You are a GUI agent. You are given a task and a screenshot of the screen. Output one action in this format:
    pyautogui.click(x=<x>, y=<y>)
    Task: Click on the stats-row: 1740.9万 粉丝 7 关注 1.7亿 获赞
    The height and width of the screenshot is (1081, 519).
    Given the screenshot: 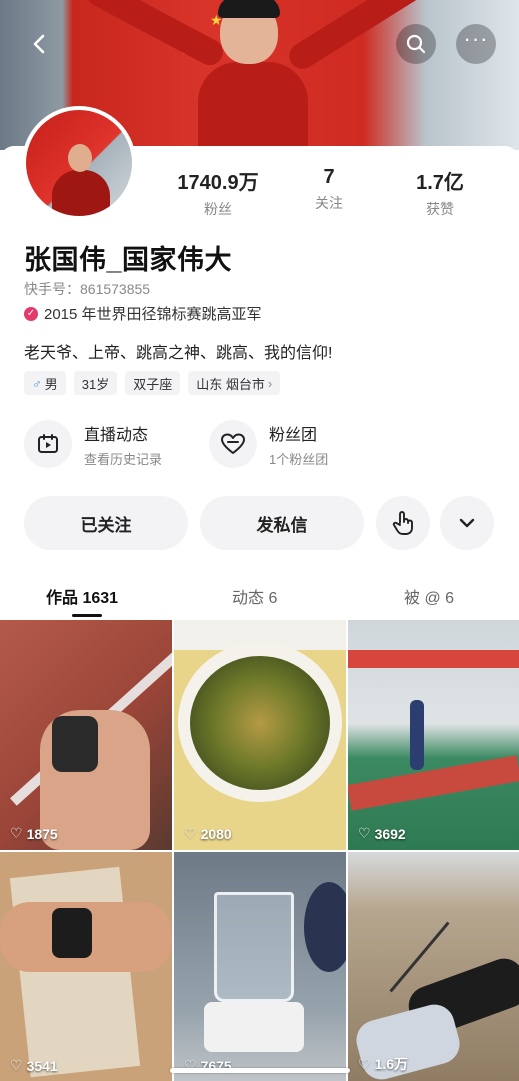 What is the action you would take?
    pyautogui.click(x=259, y=192)
    